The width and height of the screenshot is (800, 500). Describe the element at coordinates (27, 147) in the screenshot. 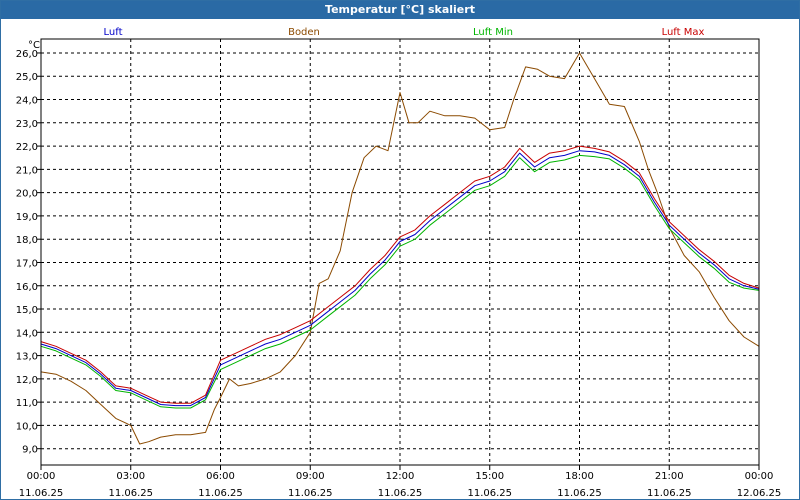

I see `y-tick-label: 22,0` at that location.